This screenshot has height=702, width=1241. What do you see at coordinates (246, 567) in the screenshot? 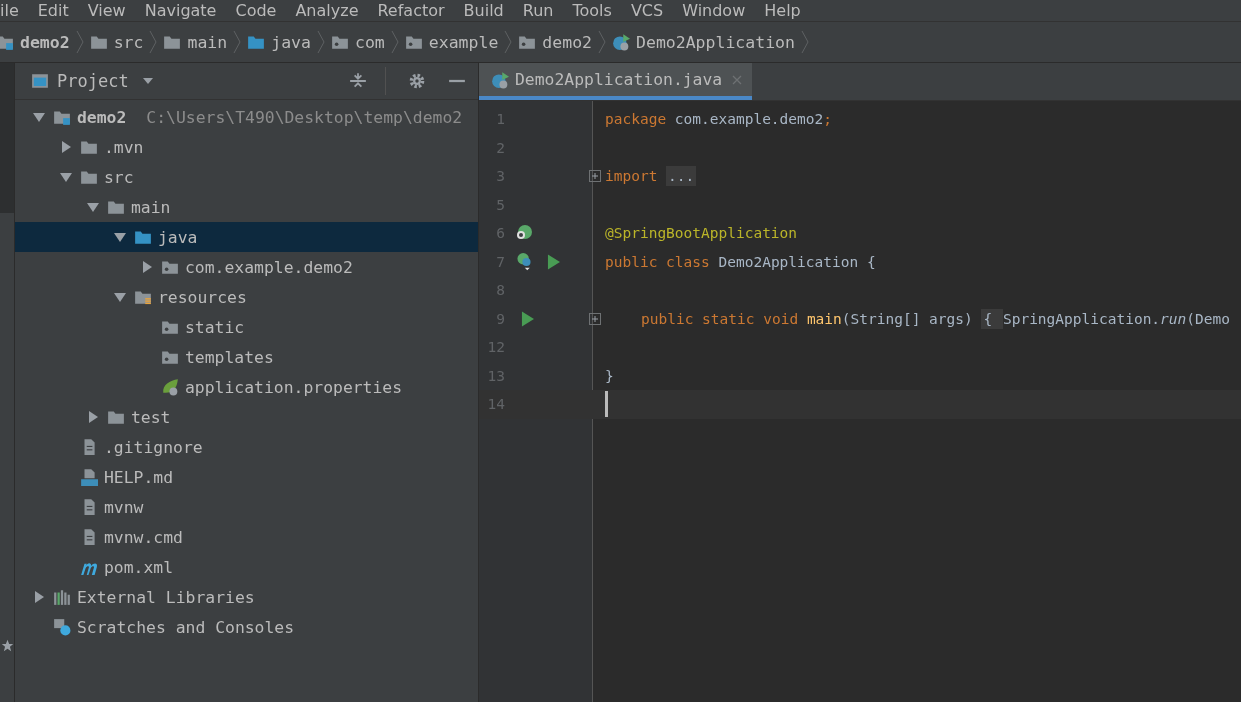
I see `tree-item: pom.xml` at bounding box center [246, 567].